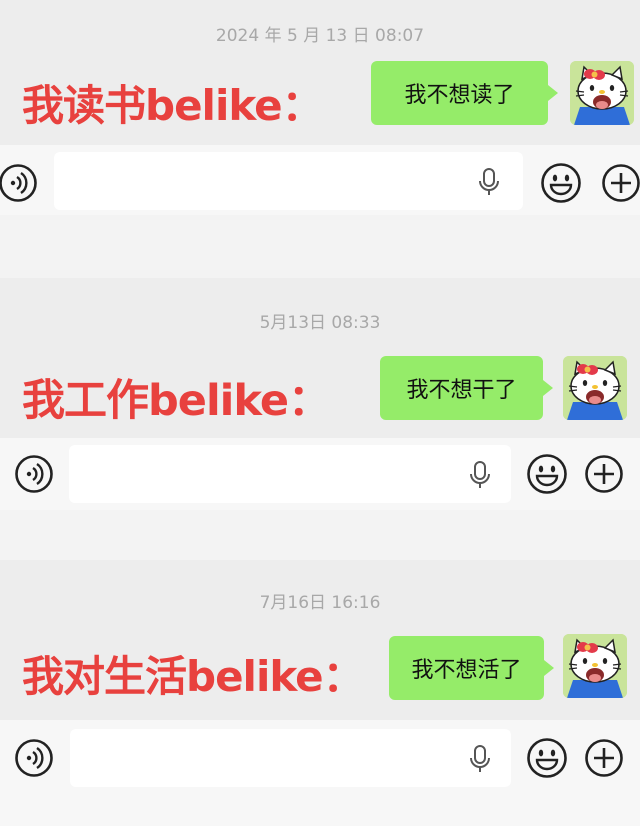 The image size is (640, 826). I want to click on meme-caption: 我读书belike：, so click(173, 105).